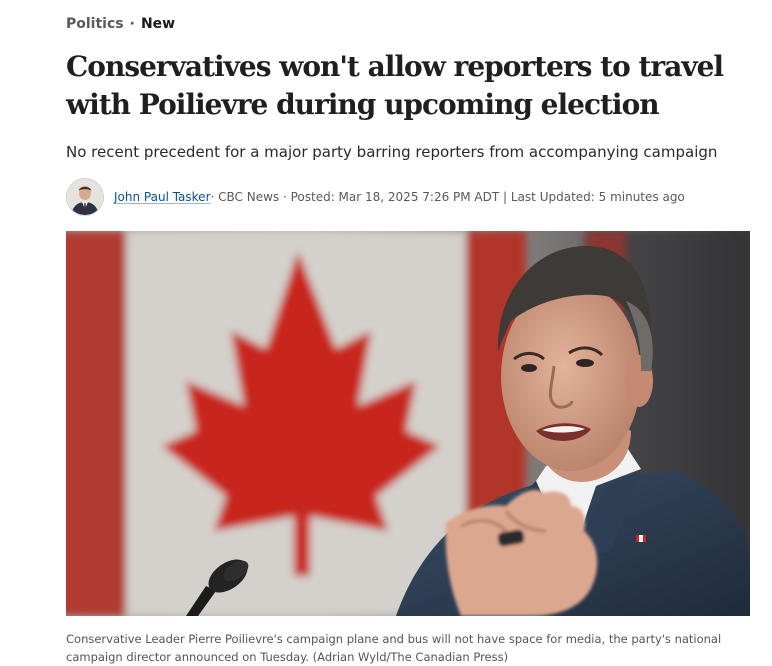 The image size is (772, 666). I want to click on new-badge: New, so click(158, 24).